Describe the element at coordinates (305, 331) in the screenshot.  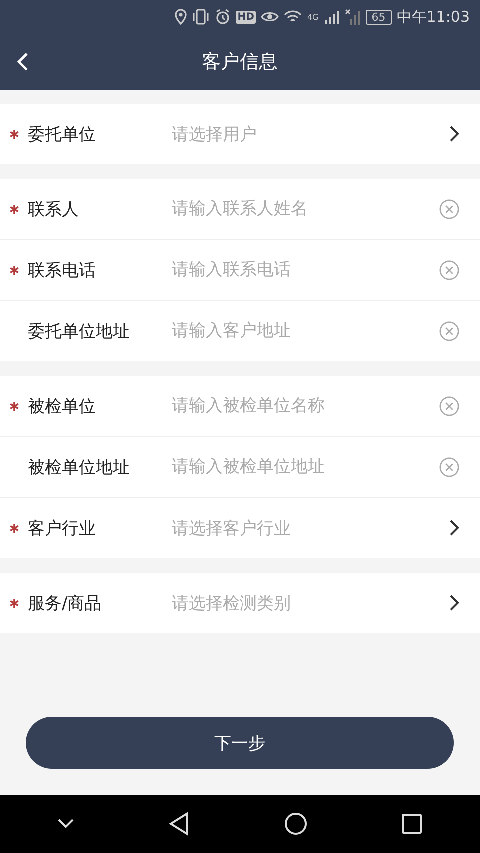
I see `input-field: 请输入客户地址` at that location.